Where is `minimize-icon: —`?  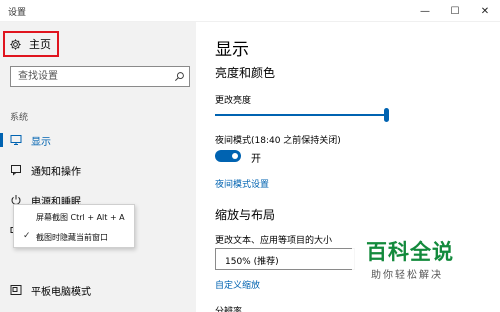 minimize-icon: — is located at coordinates (425, 11).